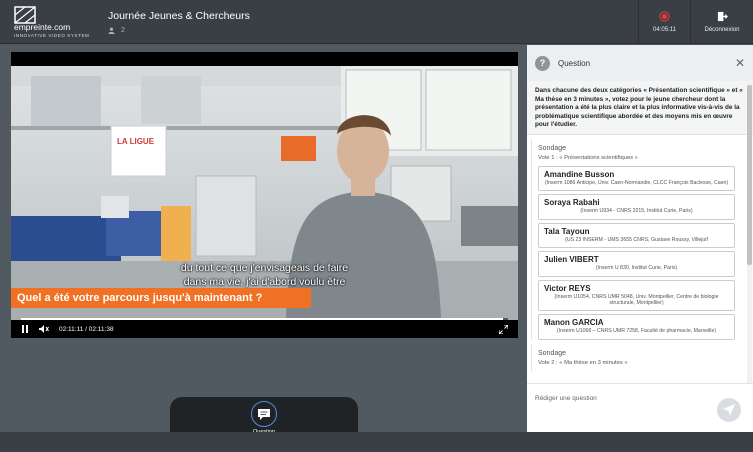 This screenshot has height=452, width=753. I want to click on candidate-name: Soraya Rabahi, so click(572, 203).